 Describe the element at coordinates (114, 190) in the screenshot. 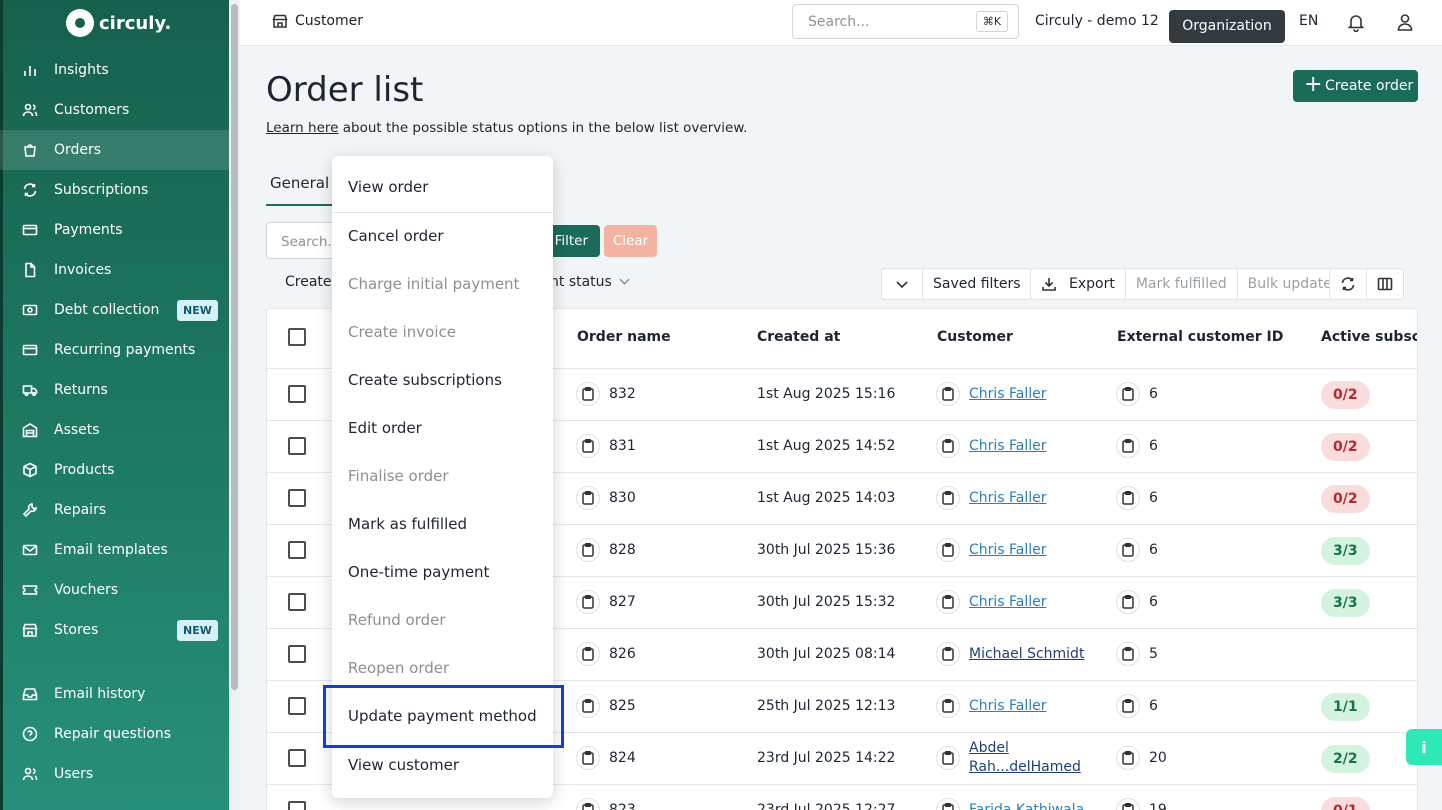

I see `sidebar-item-subscriptions: Subscriptions` at that location.